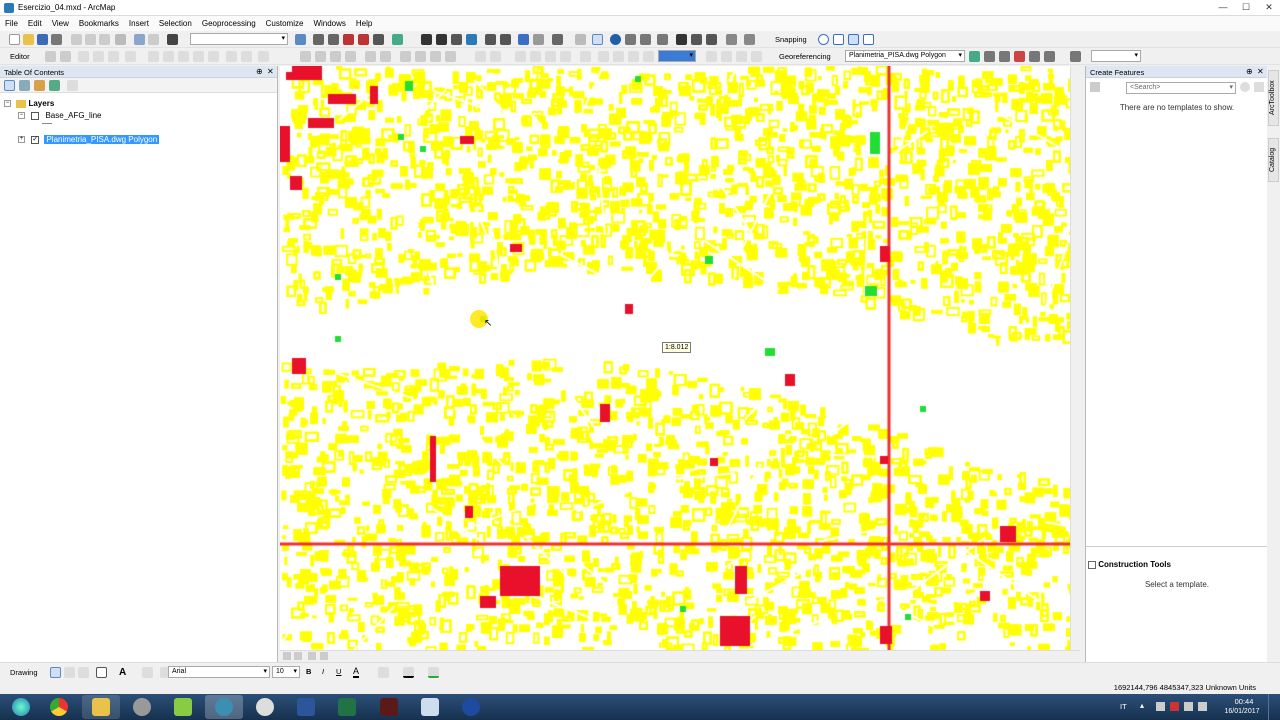 Image resolution: width=1280 pixels, height=720 pixels. What do you see at coordinates (585, 56) in the screenshot?
I see `layout-tool-7-icon` at bounding box center [585, 56].